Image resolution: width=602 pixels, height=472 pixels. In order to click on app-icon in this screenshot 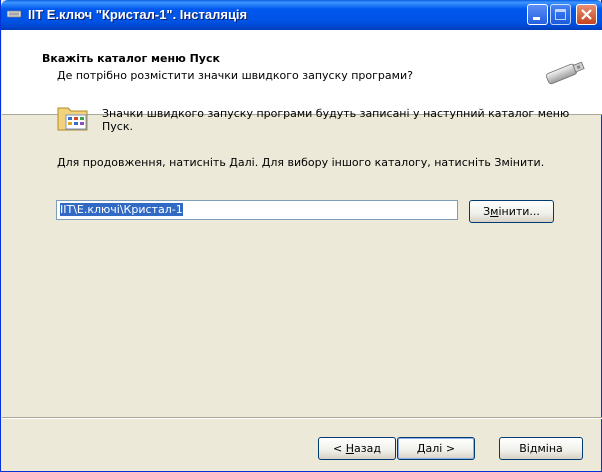, I will do `click(14, 14)`.